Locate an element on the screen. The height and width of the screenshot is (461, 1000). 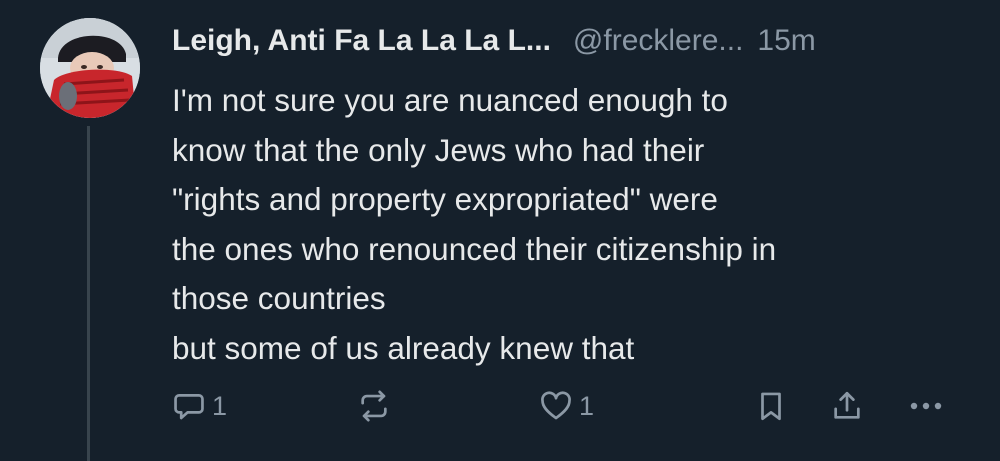
more-options-button is located at coordinates (926, 406).